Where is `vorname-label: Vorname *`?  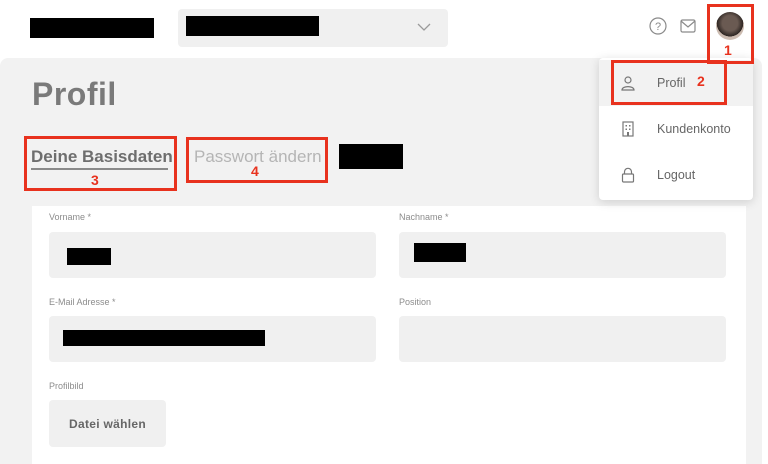
vorname-label: Vorname * is located at coordinates (70, 217).